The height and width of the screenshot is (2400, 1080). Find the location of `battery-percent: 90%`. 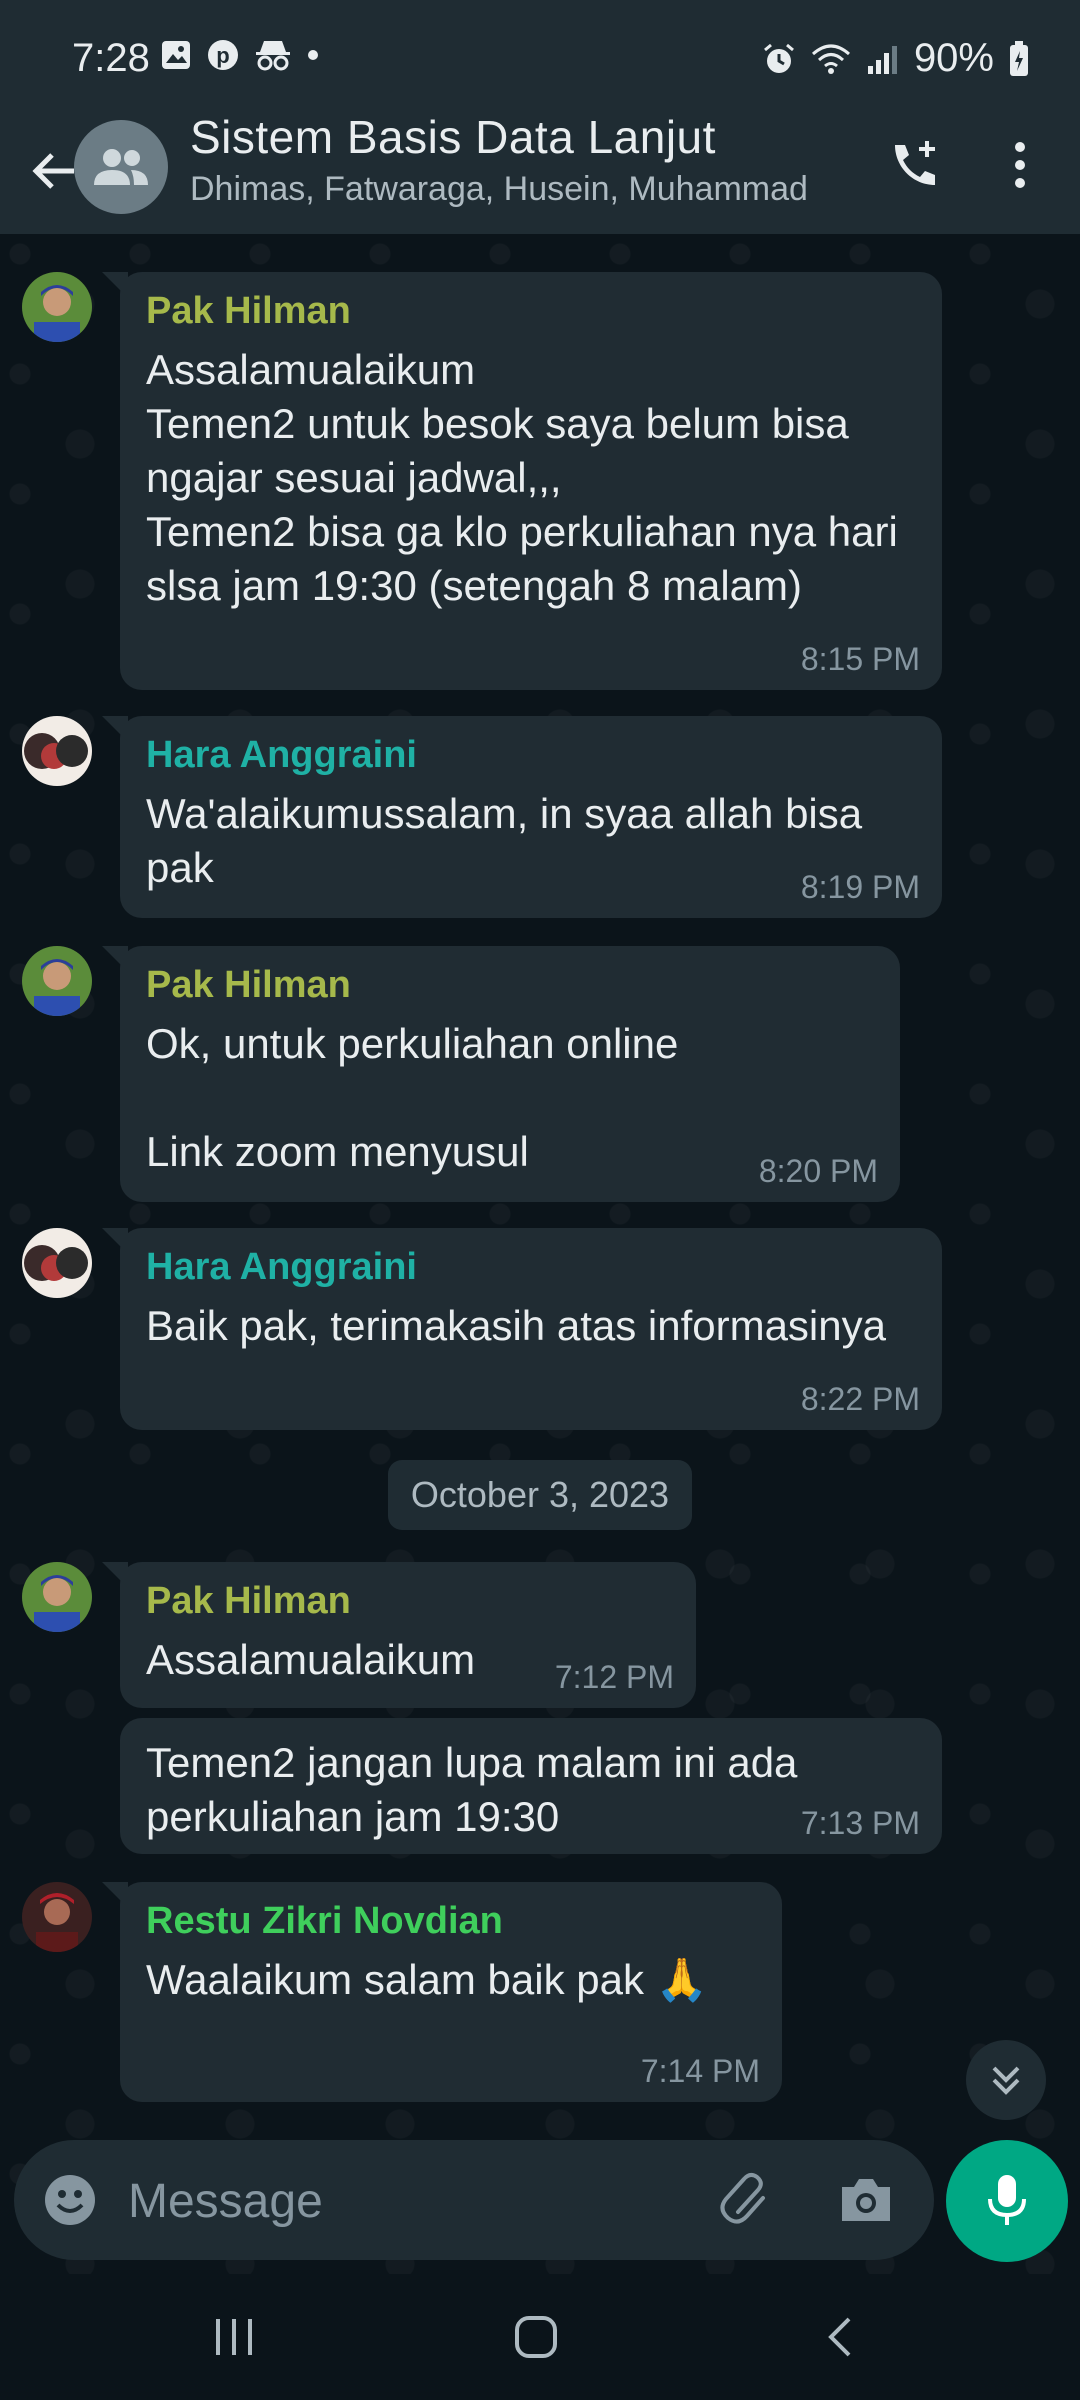

battery-percent: 90% is located at coordinates (953, 58).